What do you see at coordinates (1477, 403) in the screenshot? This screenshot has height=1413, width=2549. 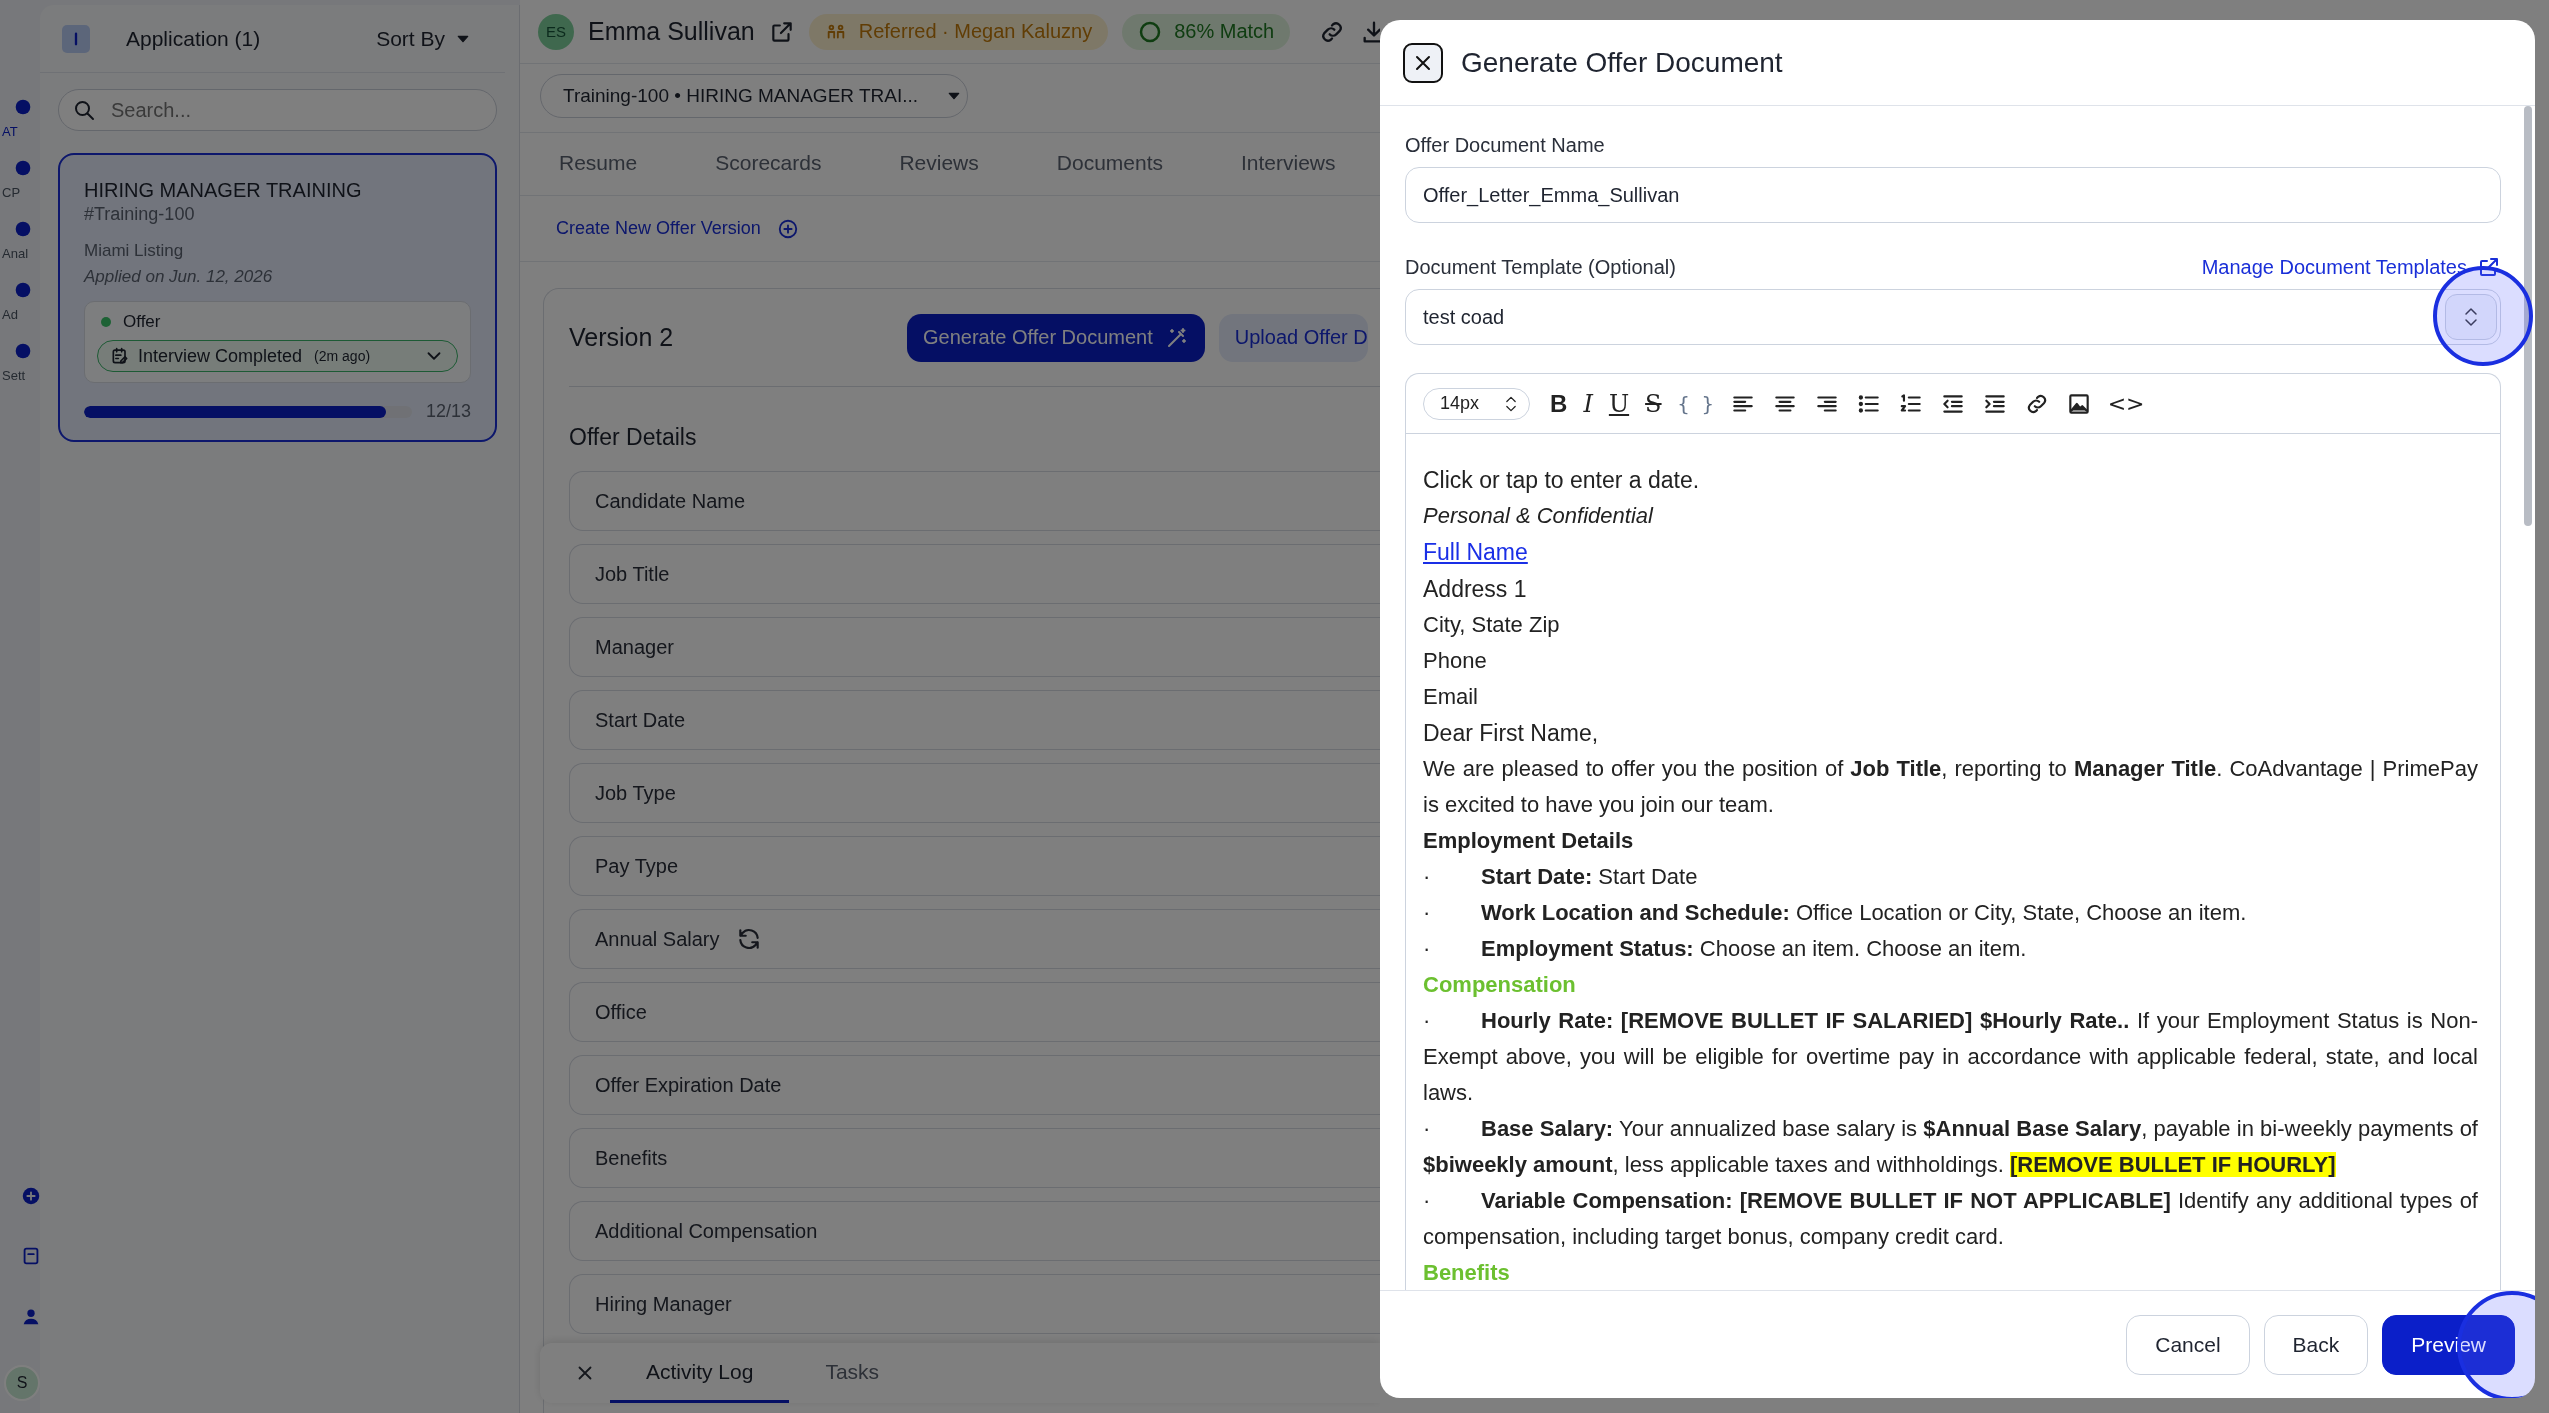 I see `font-size-select: 14px` at bounding box center [1477, 403].